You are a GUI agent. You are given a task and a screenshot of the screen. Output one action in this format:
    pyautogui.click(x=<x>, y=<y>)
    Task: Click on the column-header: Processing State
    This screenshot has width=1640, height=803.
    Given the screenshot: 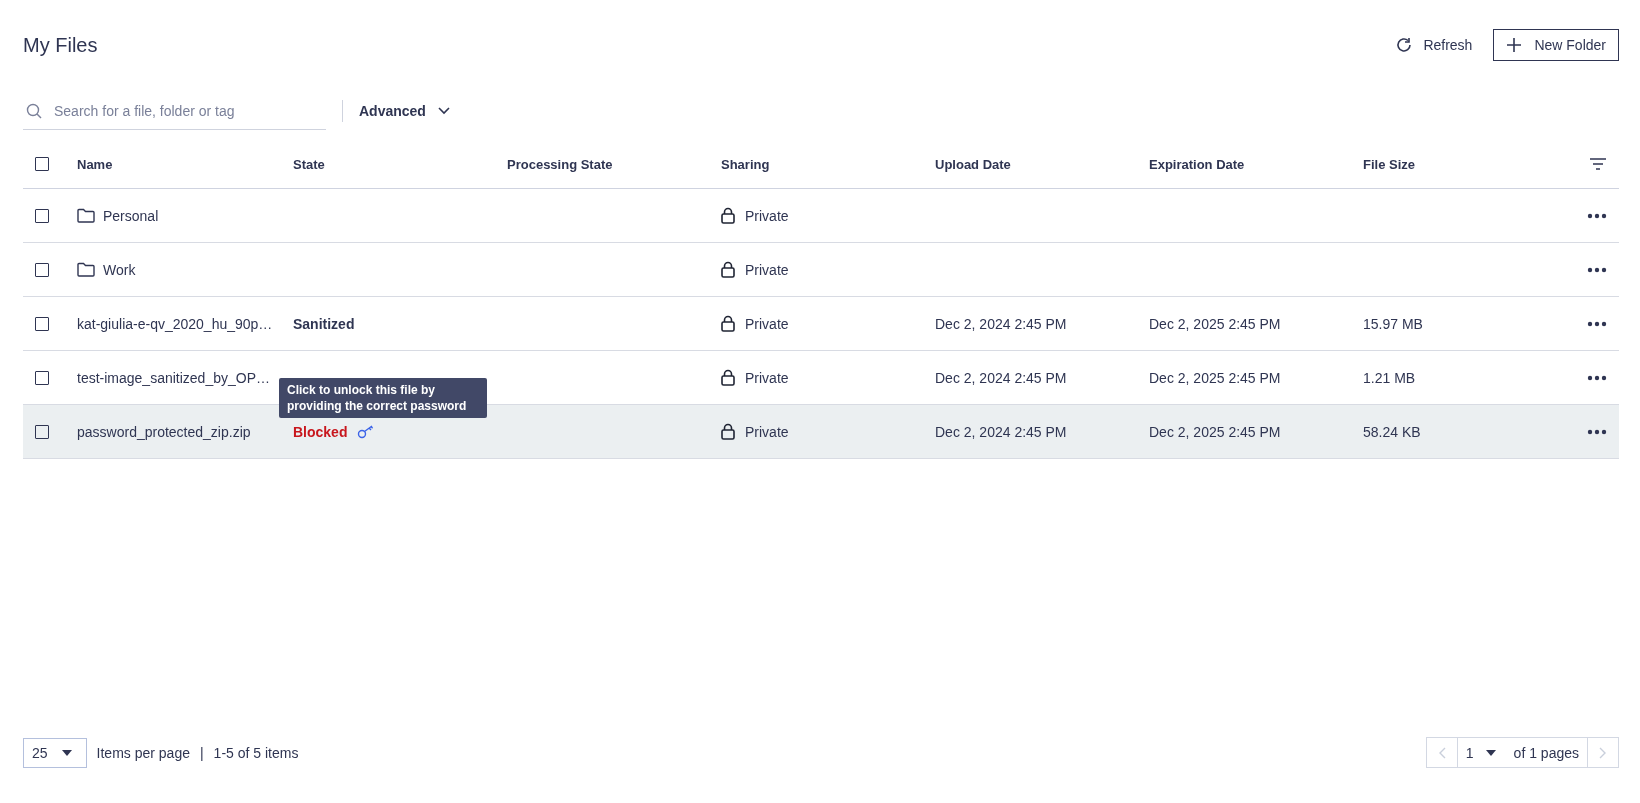 What is the action you would take?
    pyautogui.click(x=560, y=164)
    